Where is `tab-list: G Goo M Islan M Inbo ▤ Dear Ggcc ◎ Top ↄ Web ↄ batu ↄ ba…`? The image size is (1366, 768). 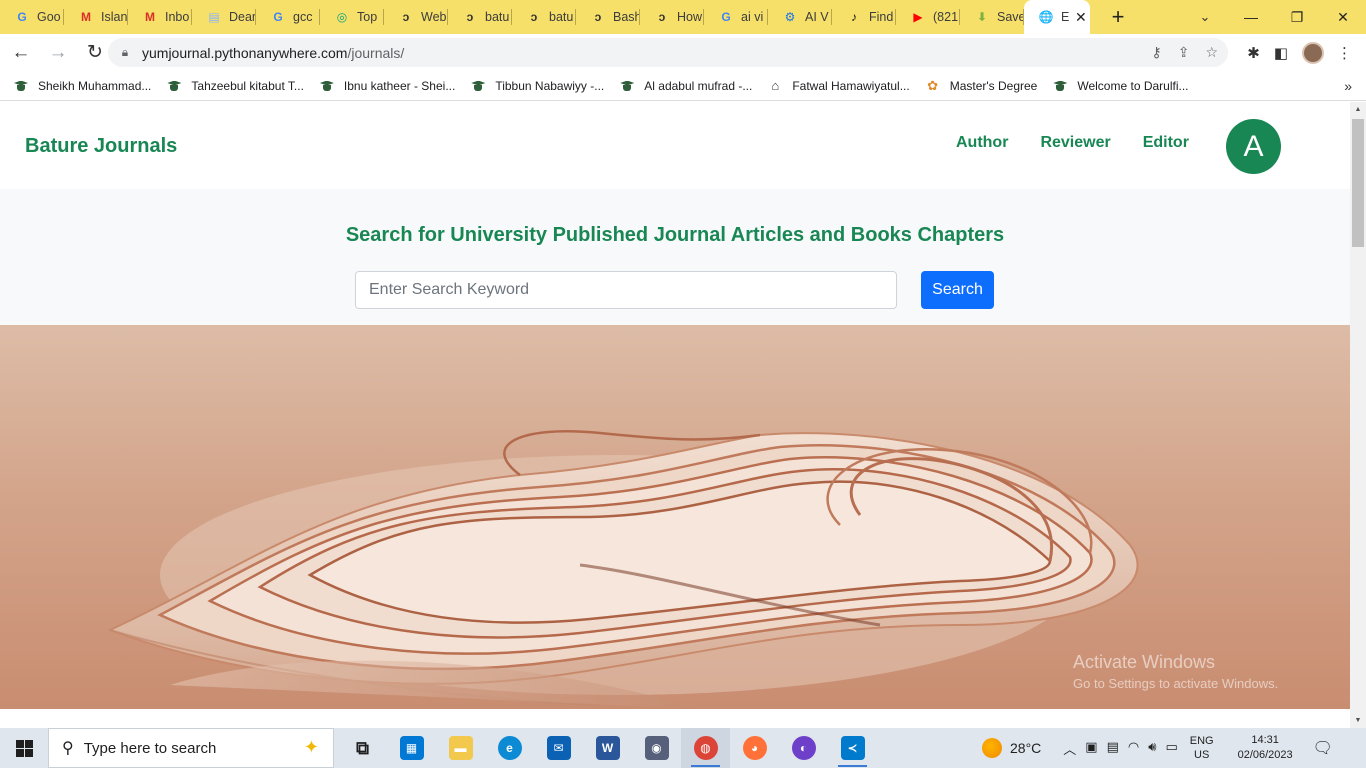 tab-list: G Goo M Islan M Inbo ▤ Dear Ggcc ◎ Top ↄ Web ↄ batu ↄ ba… is located at coordinates (545, 17).